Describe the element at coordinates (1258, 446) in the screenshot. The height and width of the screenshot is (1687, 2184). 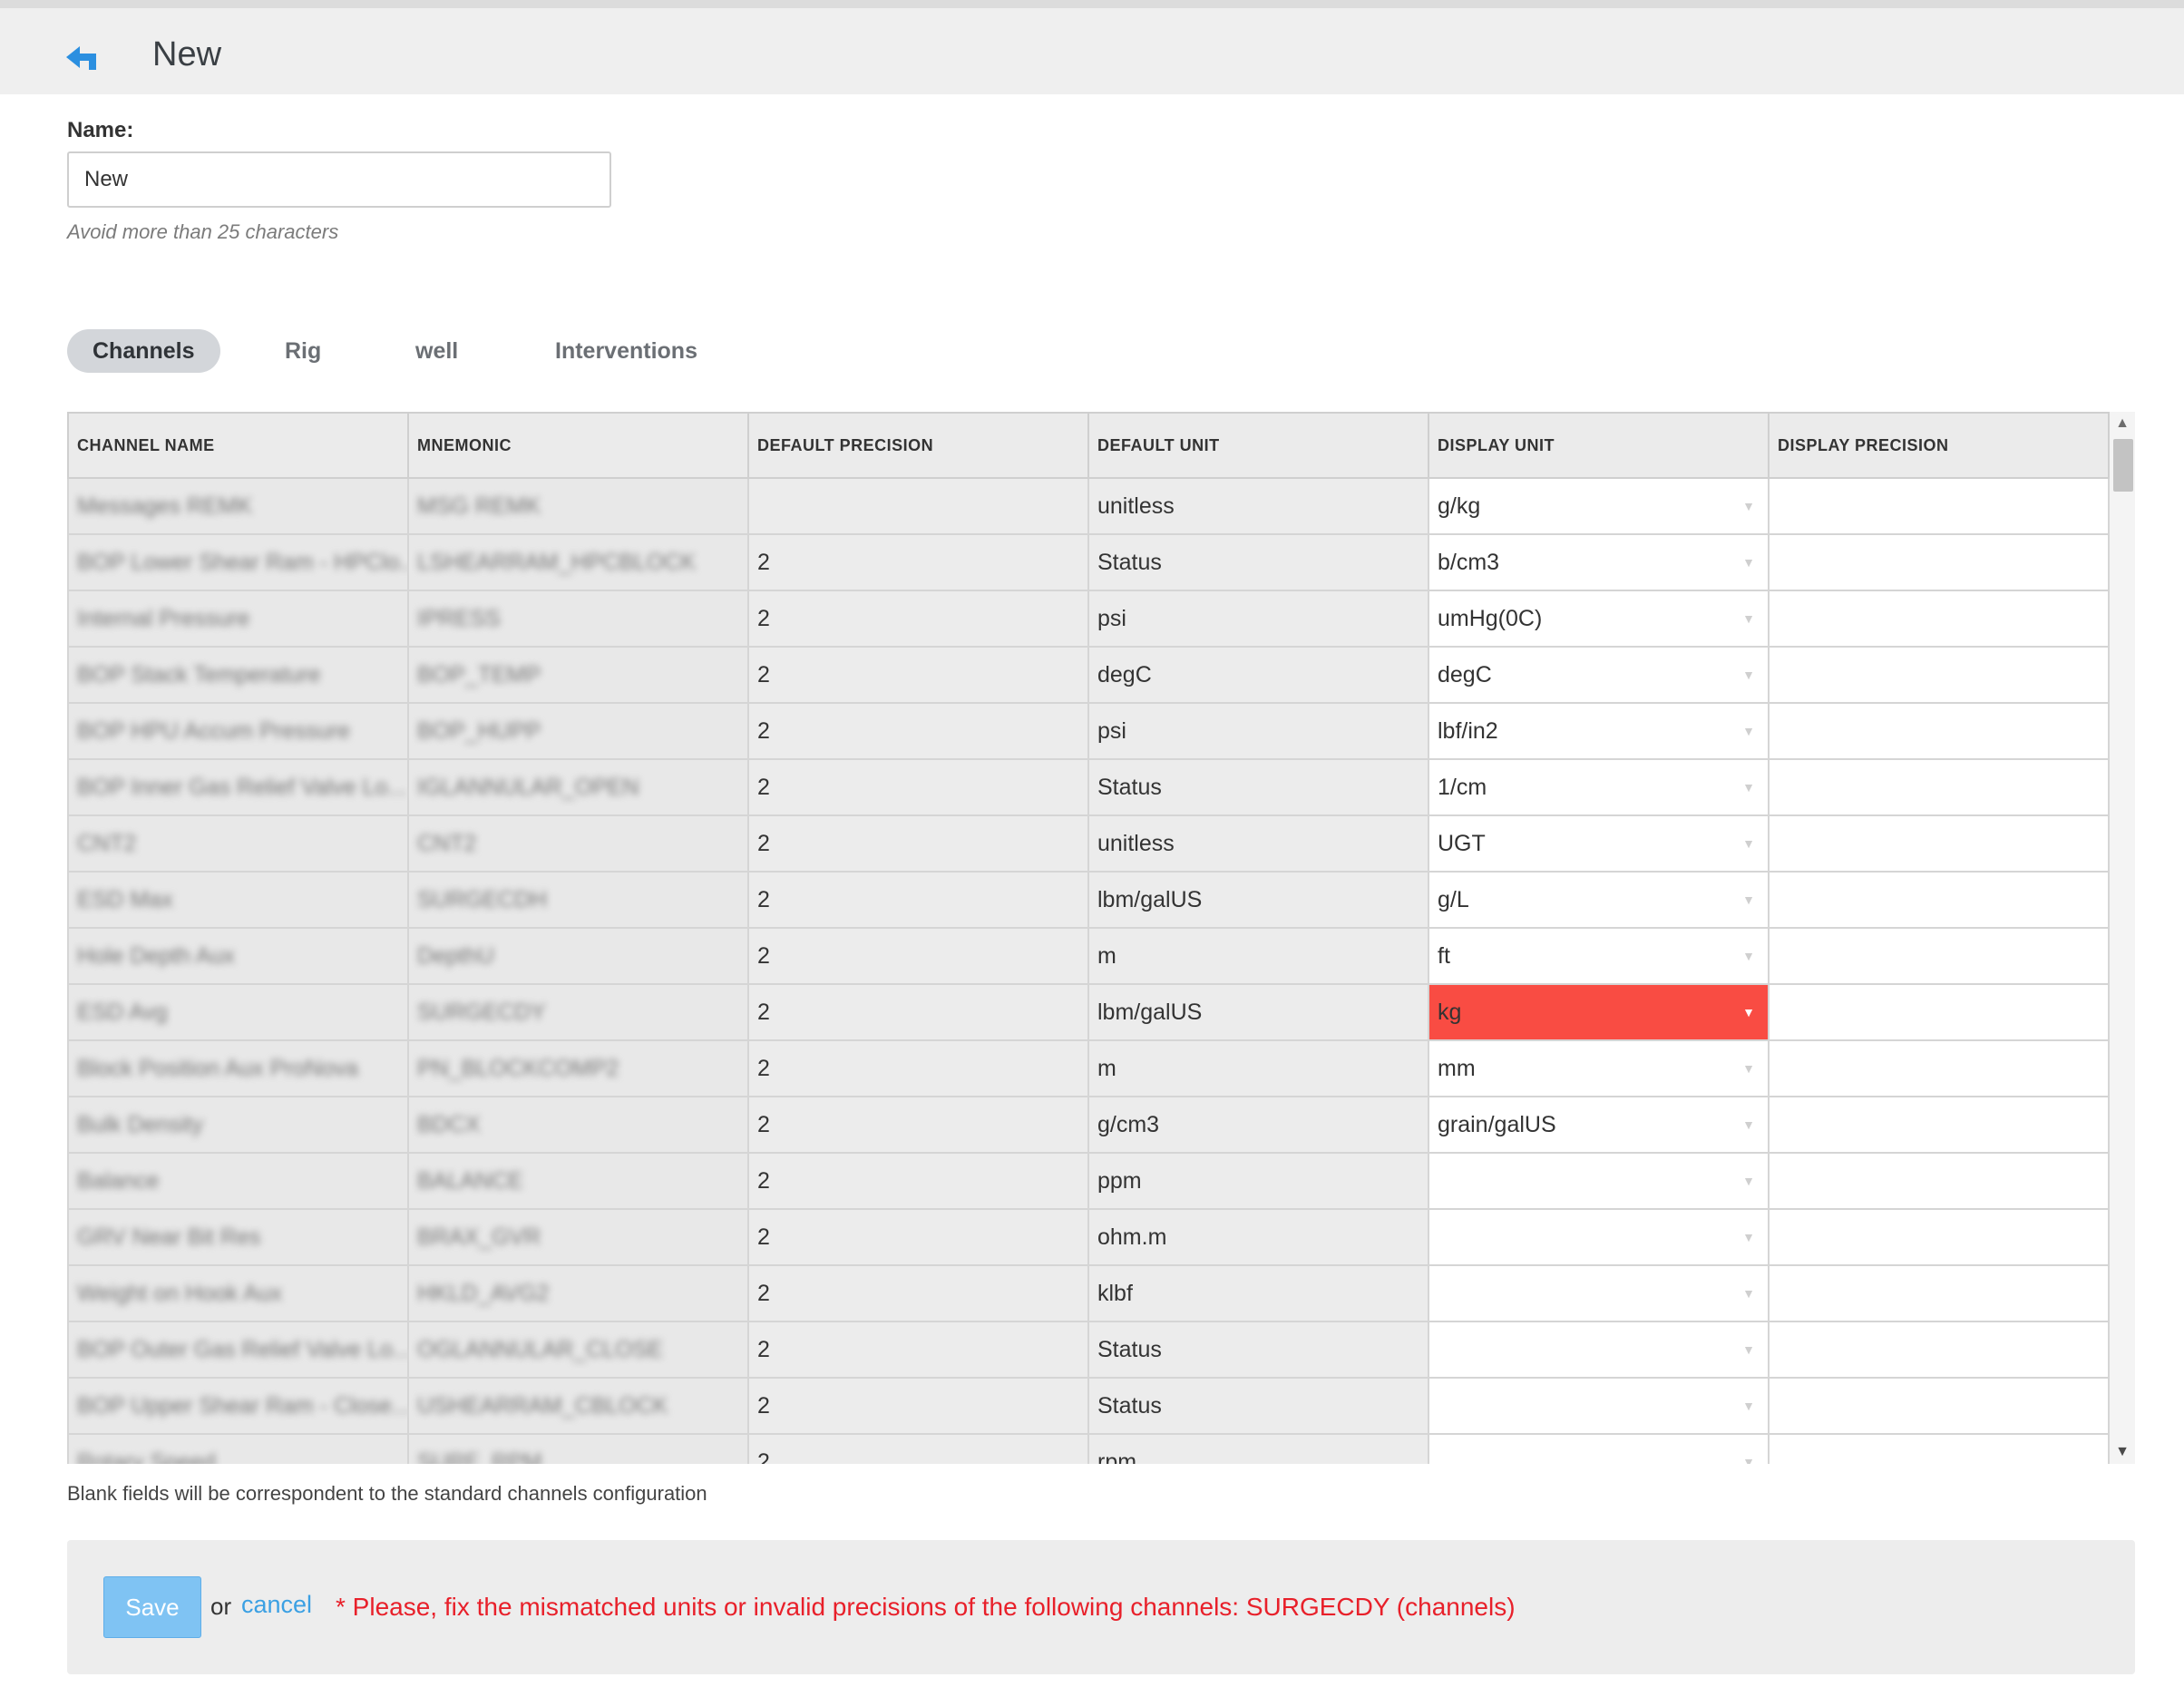
I see `column-header-default-unit: DEFAULT UNIT` at that location.